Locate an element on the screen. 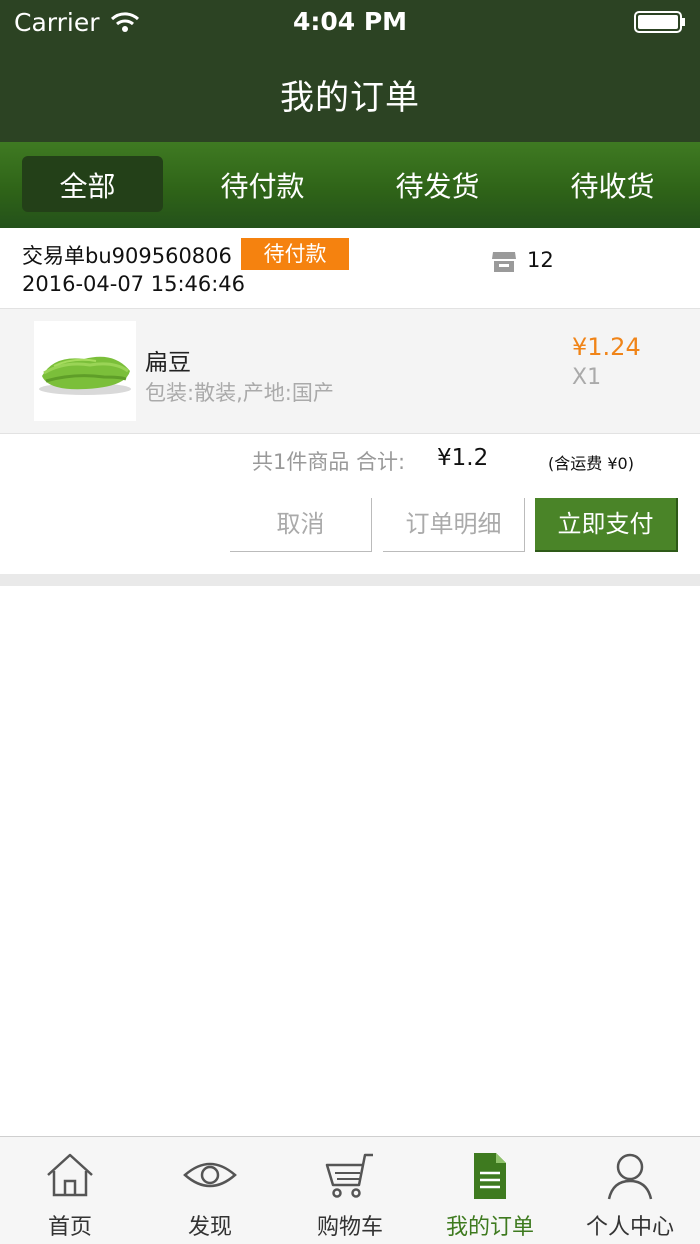 The image size is (700, 1244). eye-icon is located at coordinates (210, 1175).